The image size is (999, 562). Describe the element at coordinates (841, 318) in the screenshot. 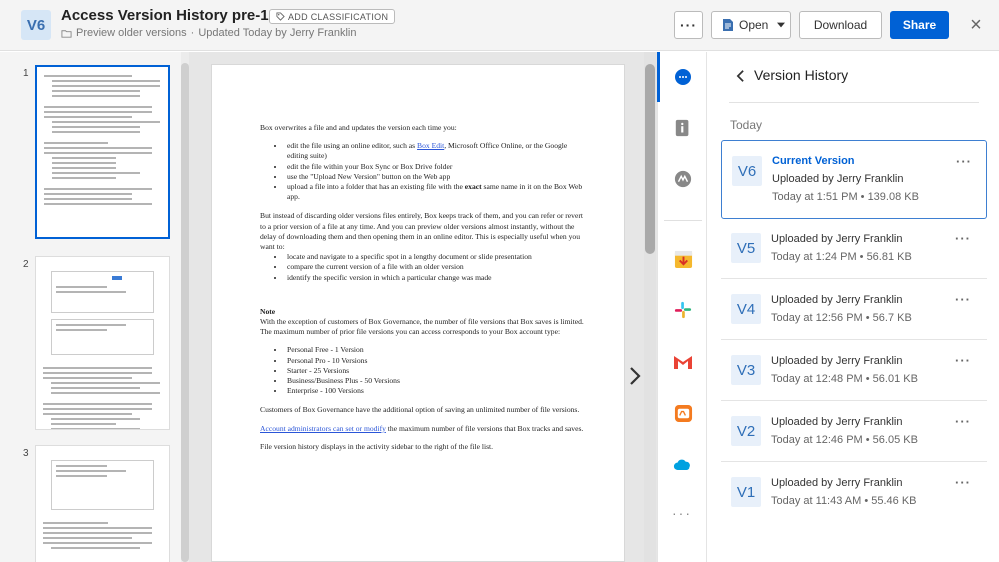

I see `version-meta: Today at 12:56 PM • 56.7 KB` at that location.